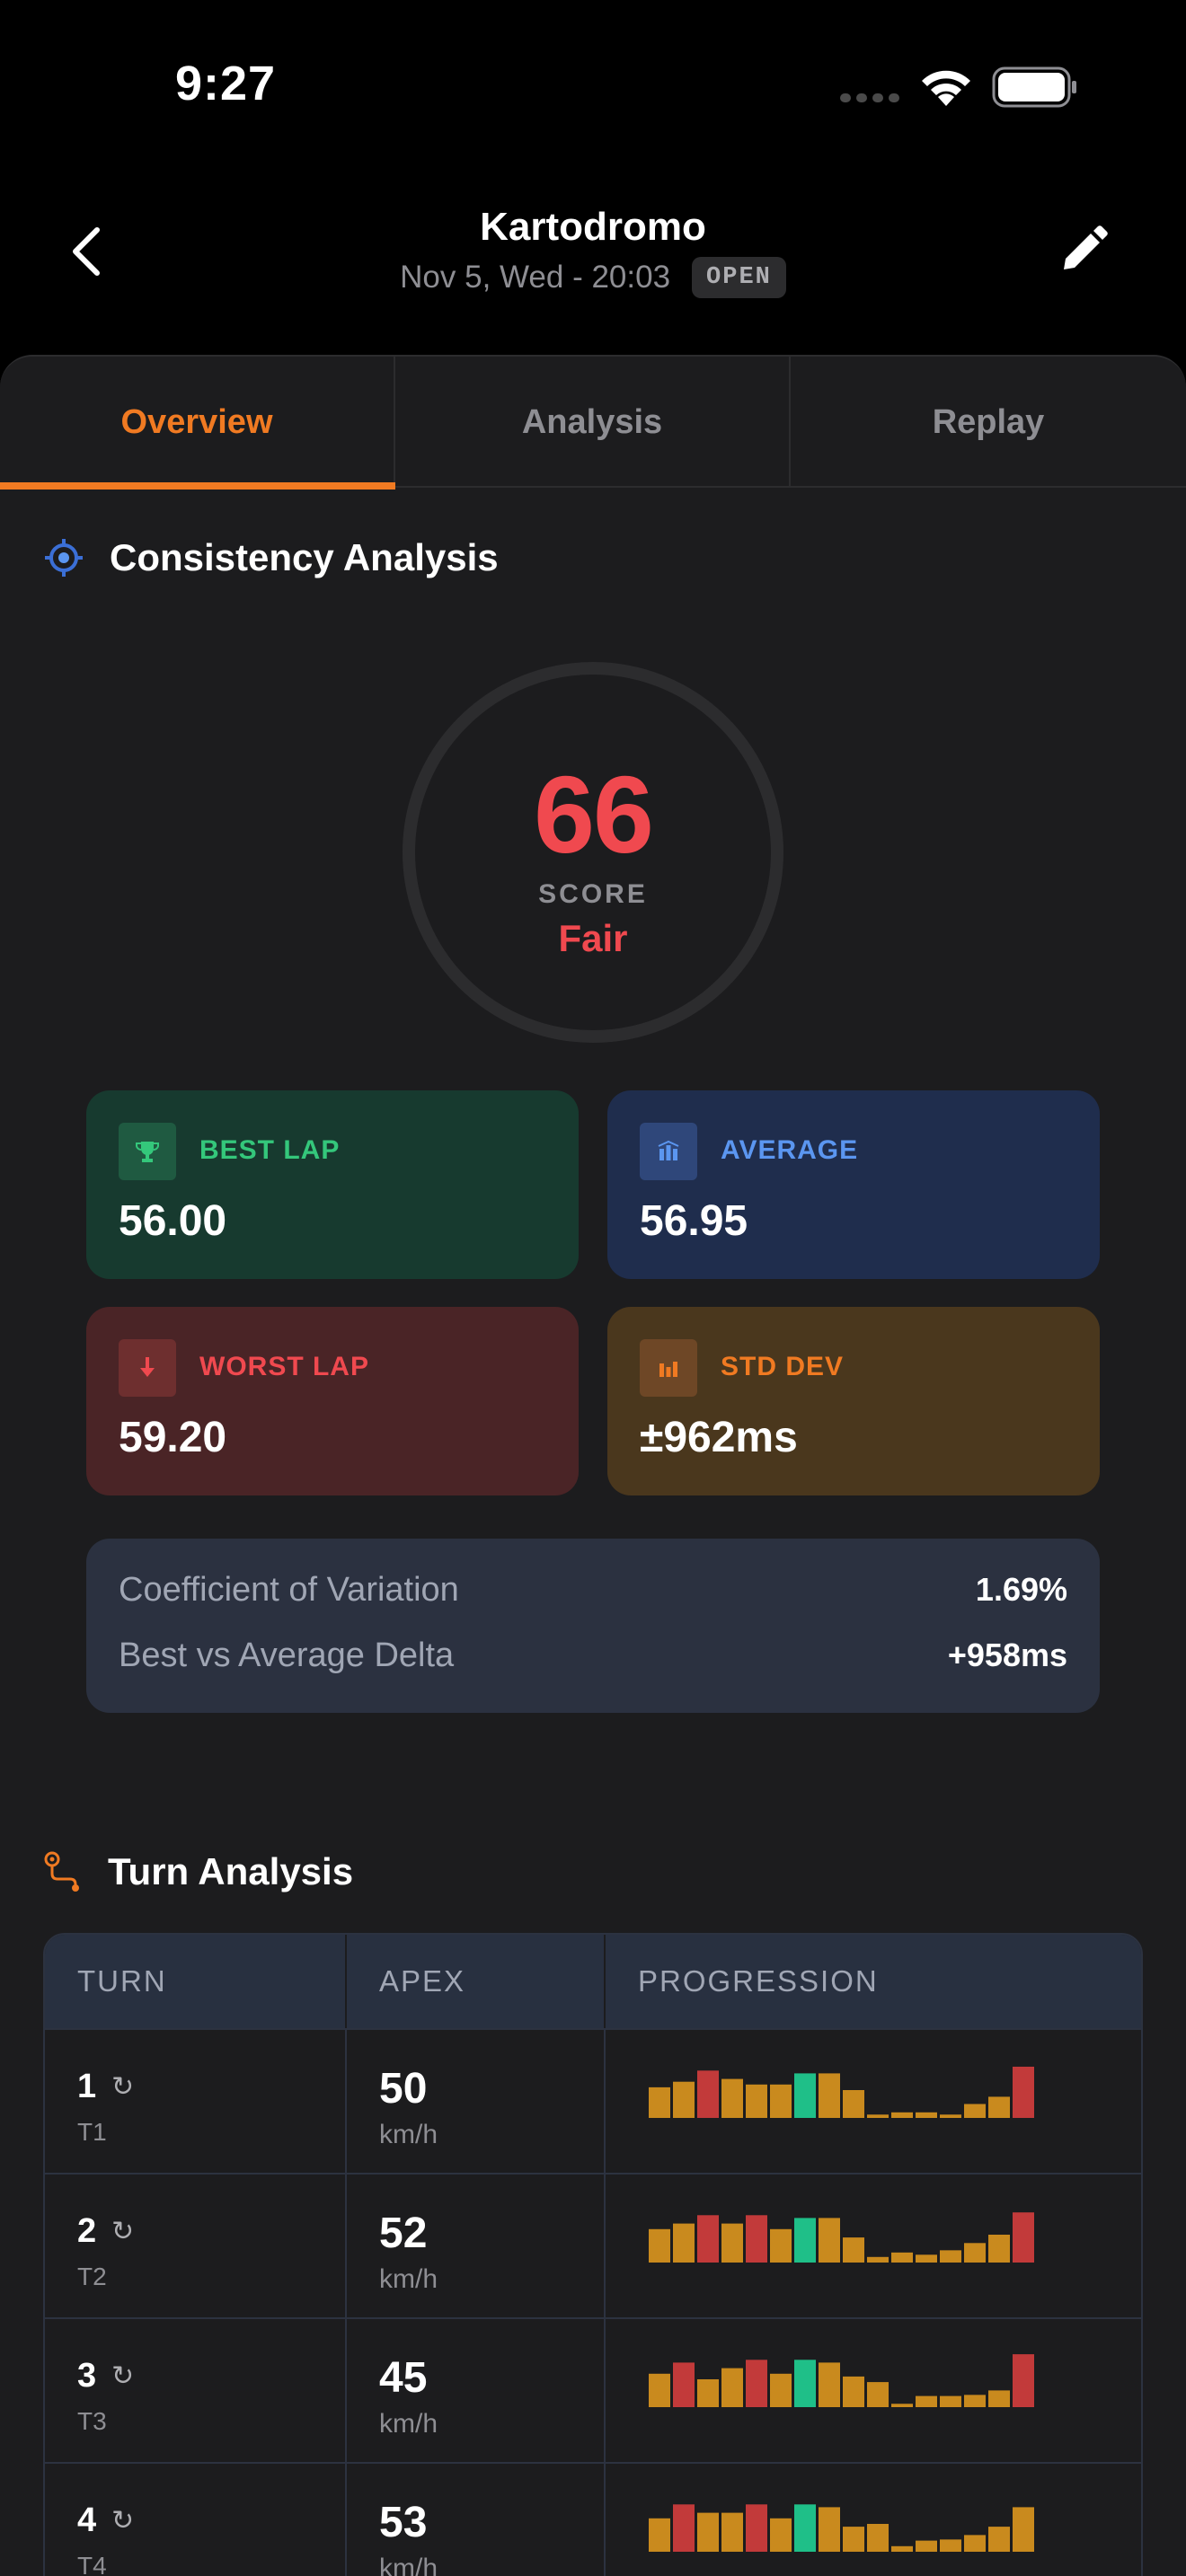  What do you see at coordinates (593, 1590) in the screenshot?
I see `metric-row: Coefficient of Variation 1.69%` at bounding box center [593, 1590].